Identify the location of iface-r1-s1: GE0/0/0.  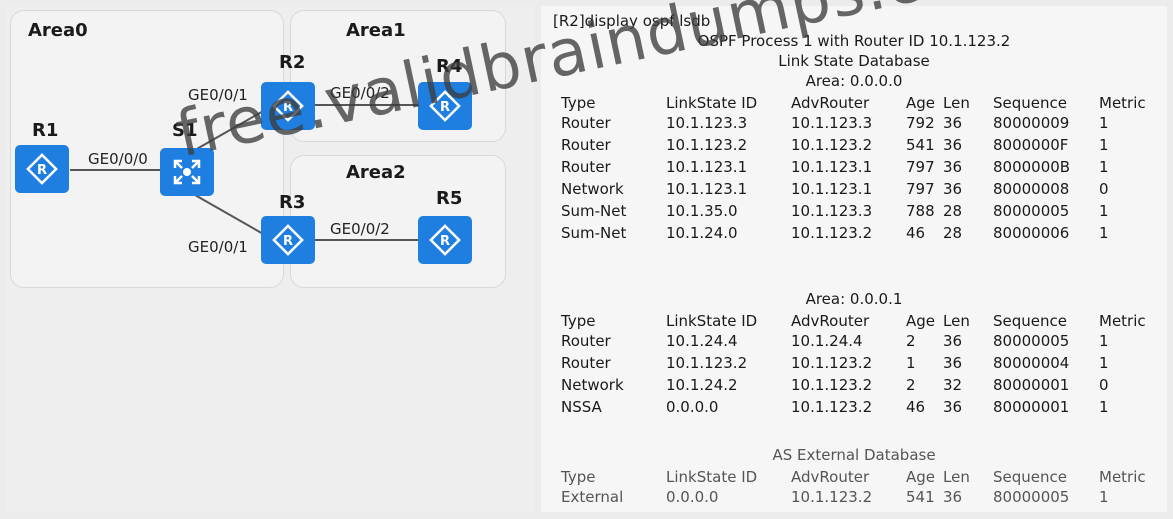
(118, 159).